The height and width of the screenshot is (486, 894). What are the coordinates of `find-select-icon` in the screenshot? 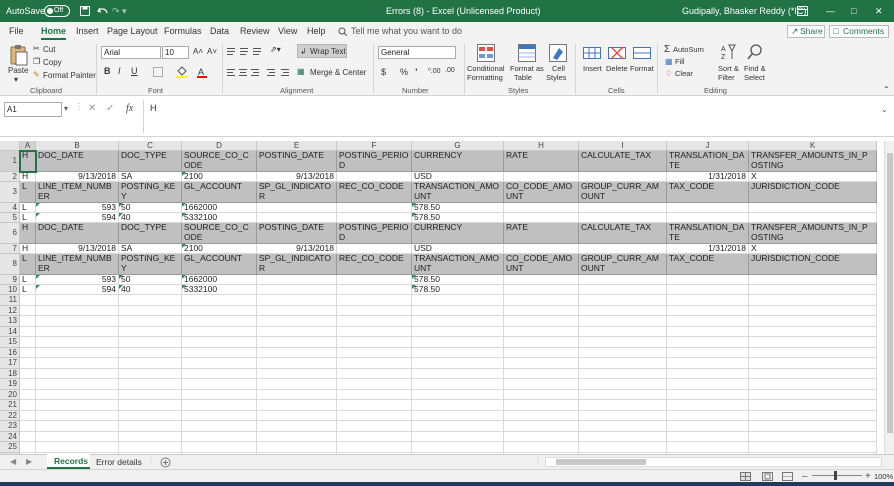 It's located at (755, 52).